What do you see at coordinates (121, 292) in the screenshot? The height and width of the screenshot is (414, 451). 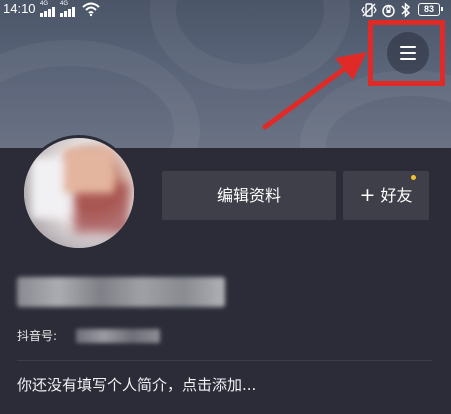 I see `username-redacted` at bounding box center [121, 292].